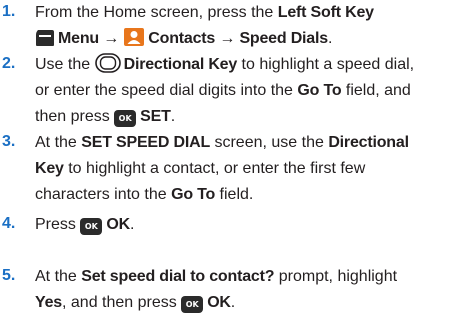 The height and width of the screenshot is (329, 468). I want to click on contacts-label: Contacts, so click(182, 38).